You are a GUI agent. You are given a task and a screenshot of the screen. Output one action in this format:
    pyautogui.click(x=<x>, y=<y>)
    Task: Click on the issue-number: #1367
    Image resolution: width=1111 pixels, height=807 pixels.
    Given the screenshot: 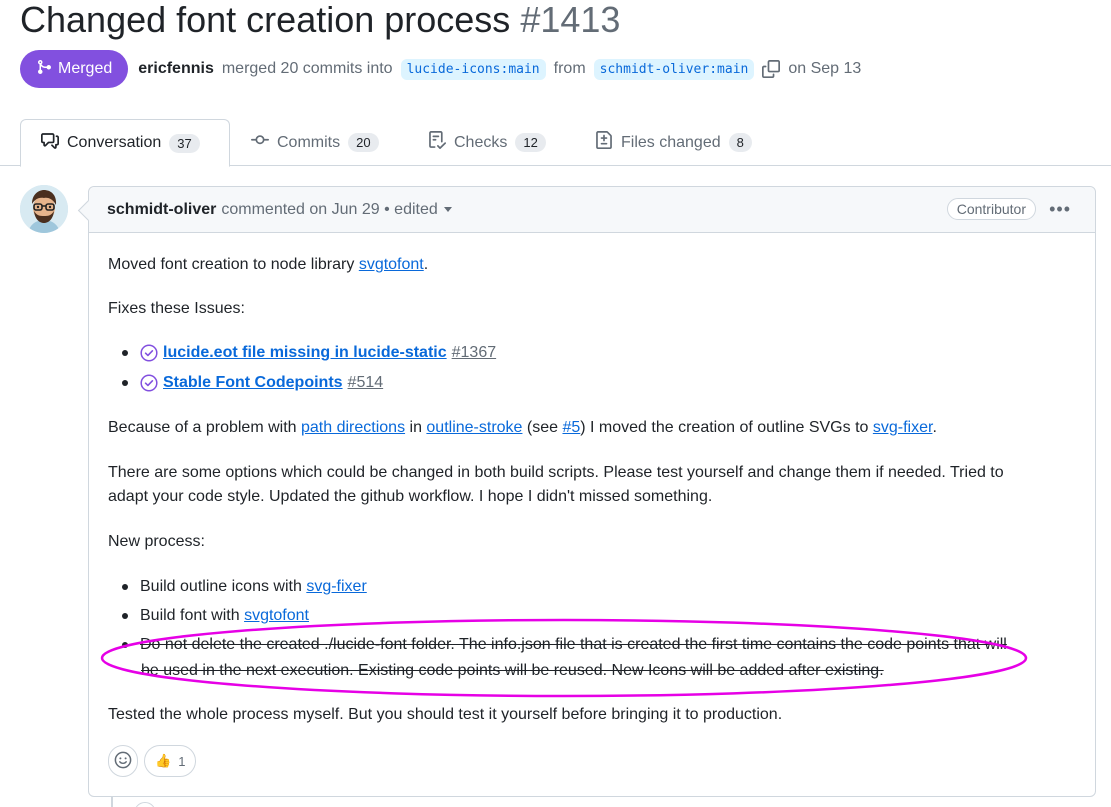 What is the action you would take?
    pyautogui.click(x=474, y=353)
    